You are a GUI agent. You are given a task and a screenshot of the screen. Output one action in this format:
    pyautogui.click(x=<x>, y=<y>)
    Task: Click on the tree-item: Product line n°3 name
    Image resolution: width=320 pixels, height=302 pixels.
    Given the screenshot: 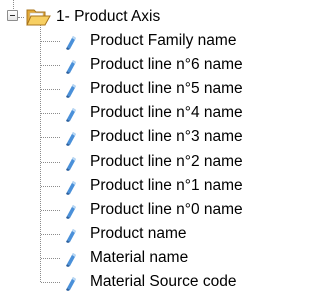 What is the action you would take?
    pyautogui.click(x=156, y=138)
    